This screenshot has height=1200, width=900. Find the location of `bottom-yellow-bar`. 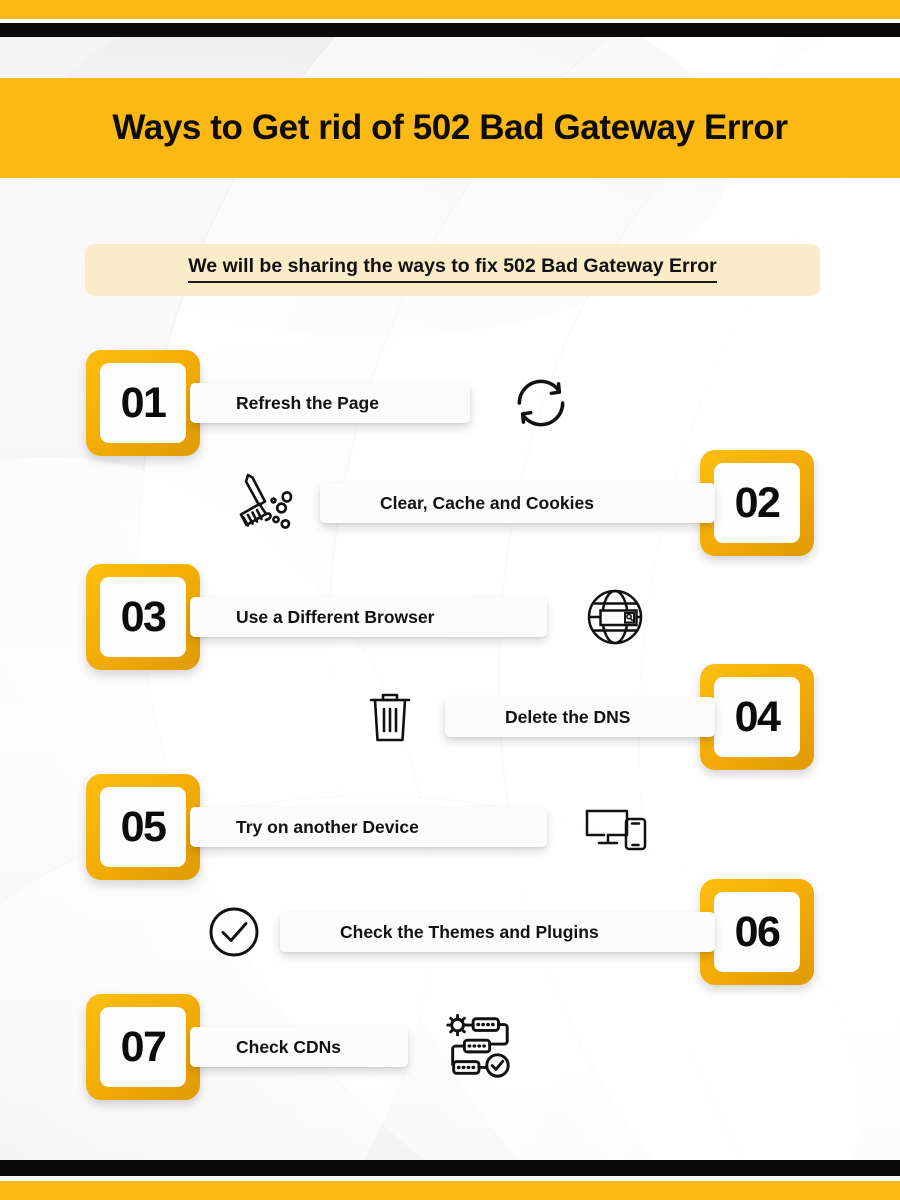

bottom-yellow-bar is located at coordinates (450, 1190).